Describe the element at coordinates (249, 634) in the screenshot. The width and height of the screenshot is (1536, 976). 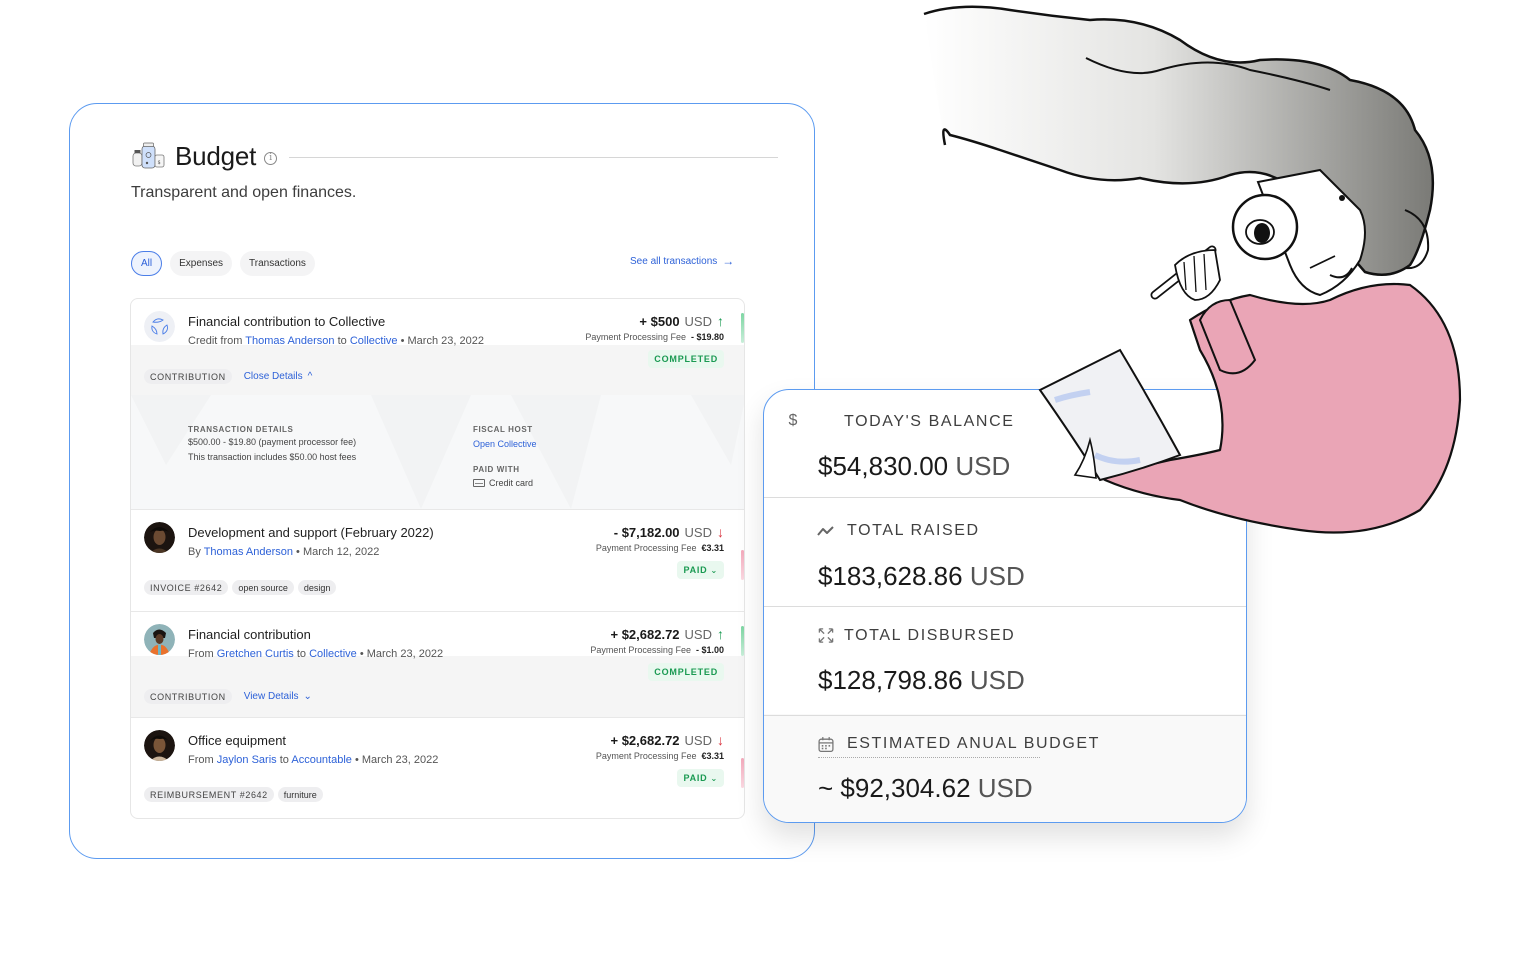
I see `transaction-title: Financial contribution` at that location.